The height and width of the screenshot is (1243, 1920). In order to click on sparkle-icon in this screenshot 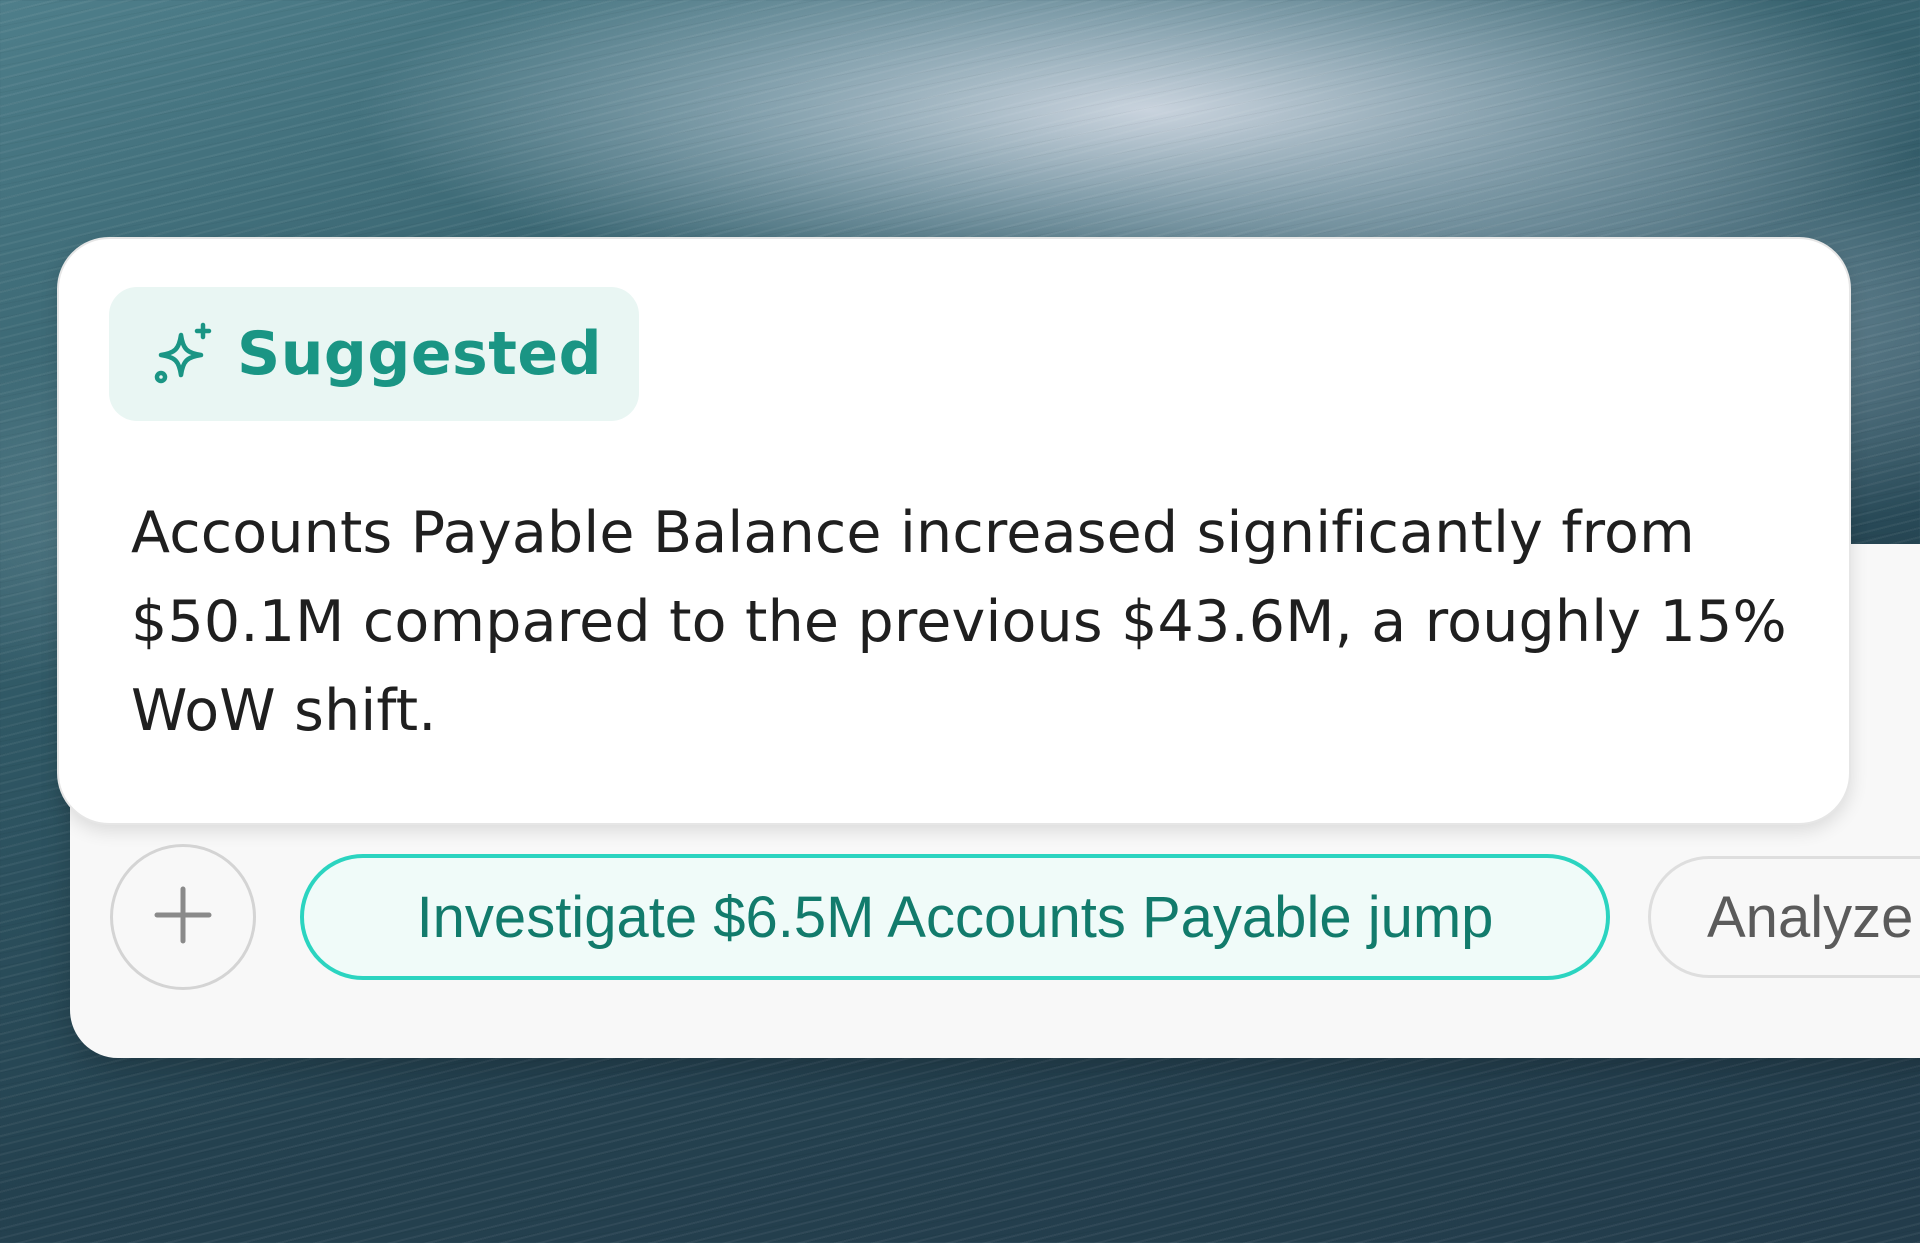, I will do `click(184, 354)`.